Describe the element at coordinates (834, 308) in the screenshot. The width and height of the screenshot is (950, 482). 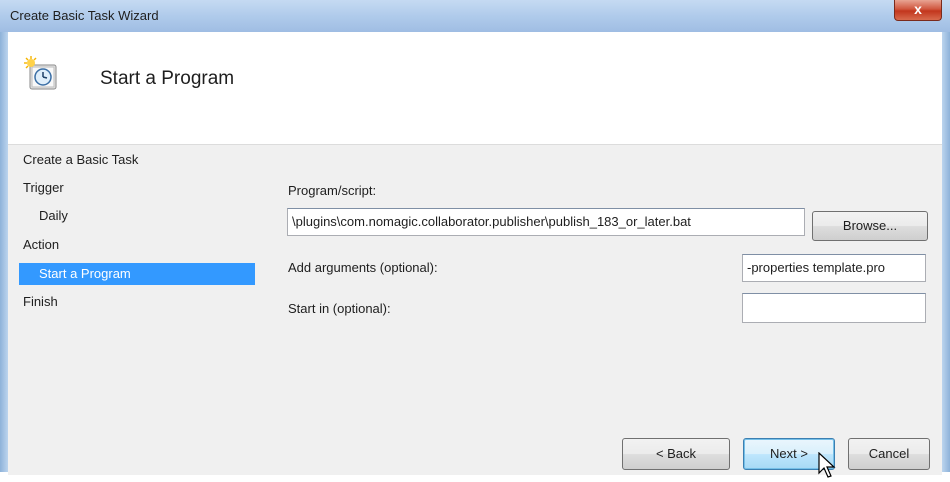
I see `start-in-field` at that location.